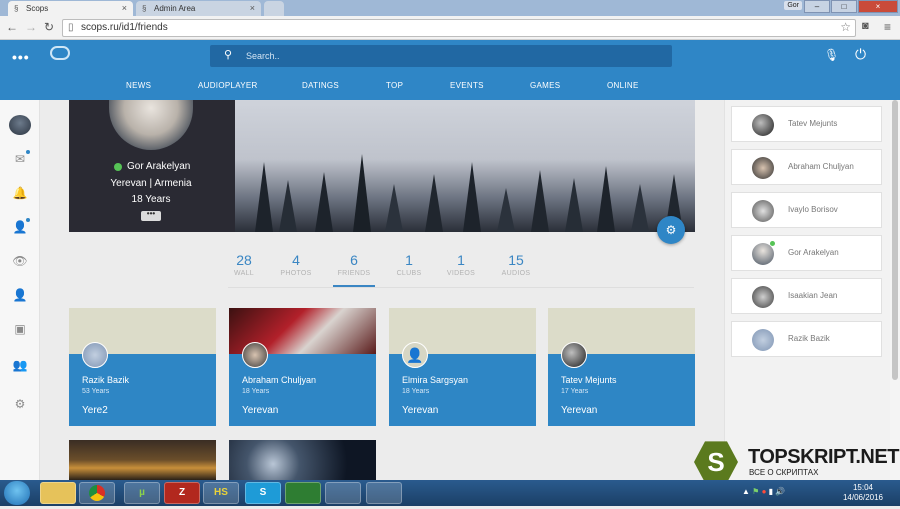 This screenshot has width=900, height=509. Describe the element at coordinates (31, 27) in the screenshot. I see `forward-icon: →` at that location.